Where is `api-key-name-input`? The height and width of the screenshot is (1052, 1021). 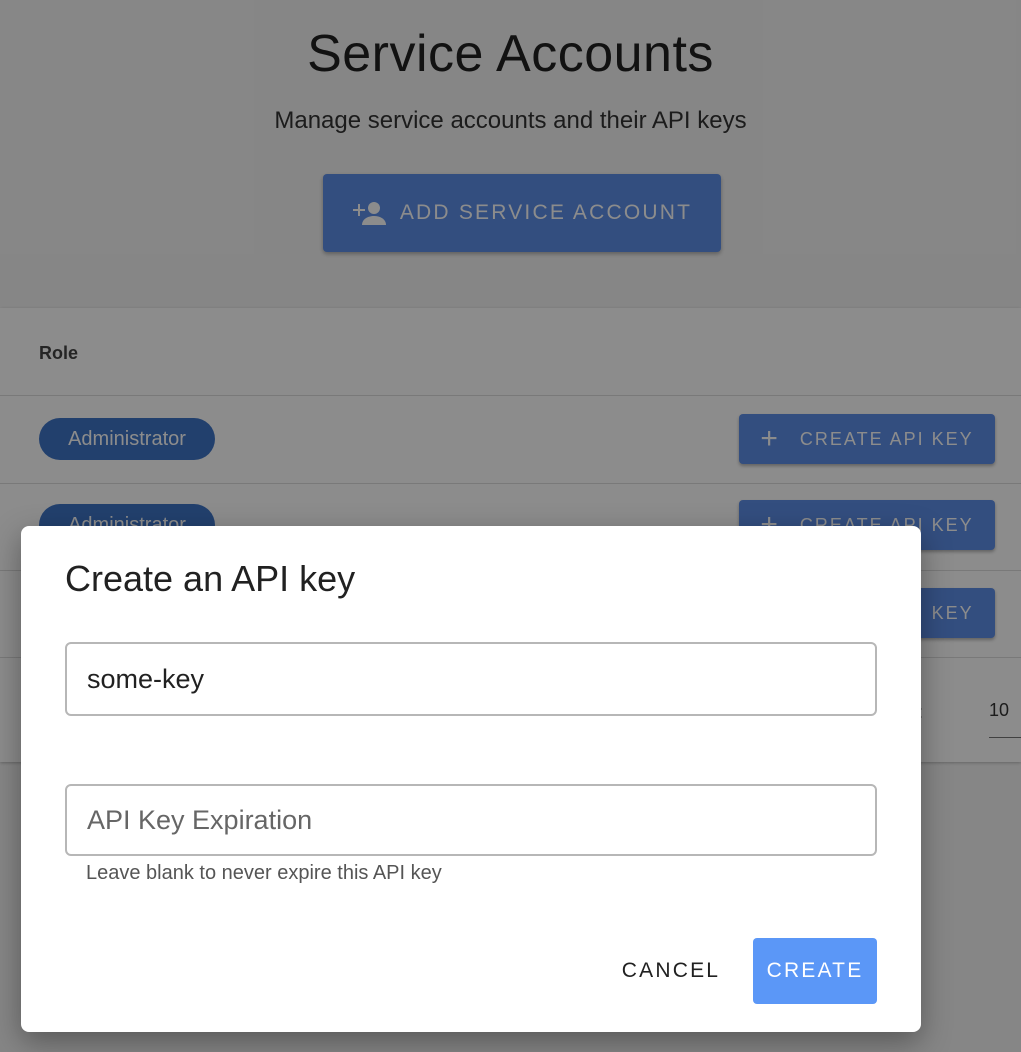 api-key-name-input is located at coordinates (471, 679).